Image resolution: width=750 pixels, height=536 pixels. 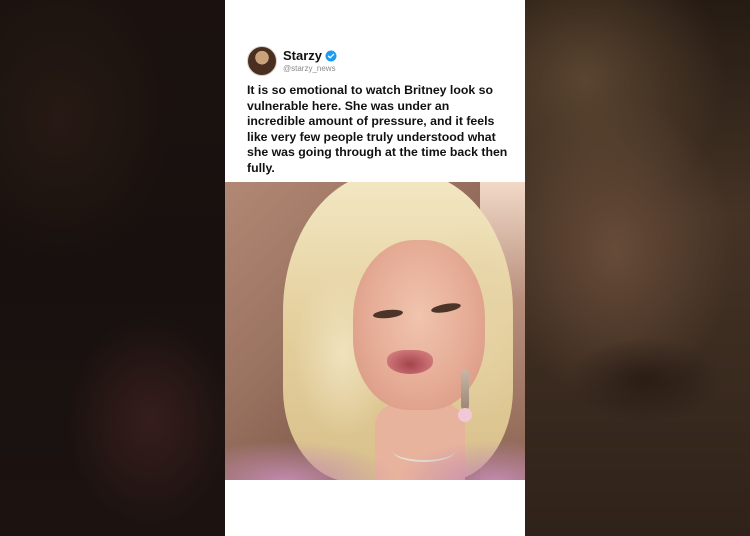 What do you see at coordinates (375, 441) in the screenshot?
I see `pink-top` at bounding box center [375, 441].